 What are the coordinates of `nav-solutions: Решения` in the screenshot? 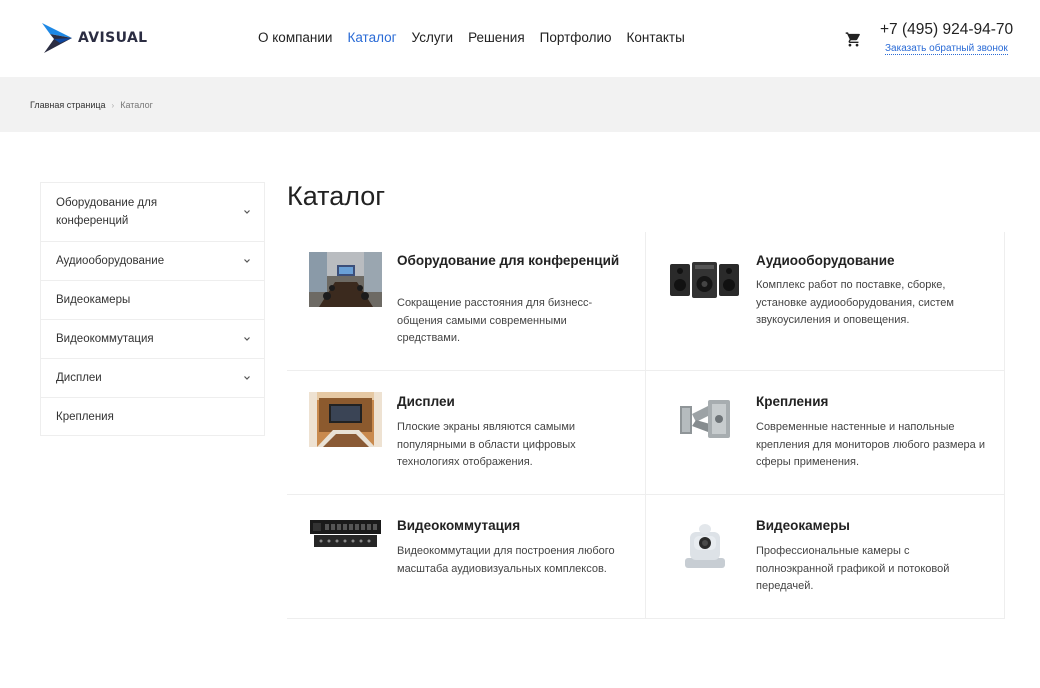 It's located at (496, 37).